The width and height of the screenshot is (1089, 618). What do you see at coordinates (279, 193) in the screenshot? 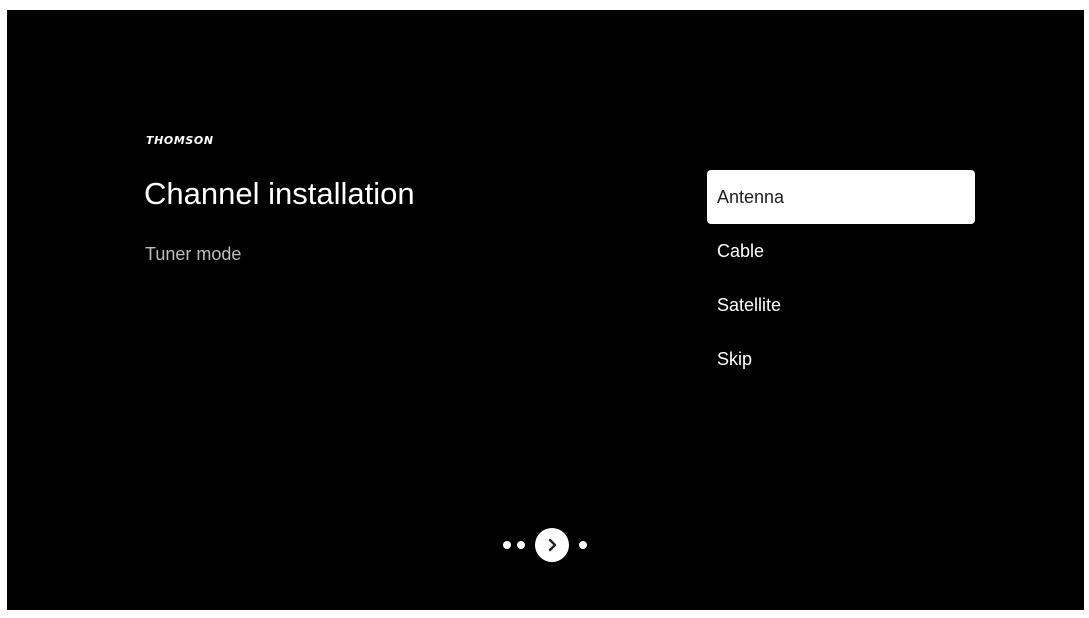
I see `page-title: Channel installation` at bounding box center [279, 193].